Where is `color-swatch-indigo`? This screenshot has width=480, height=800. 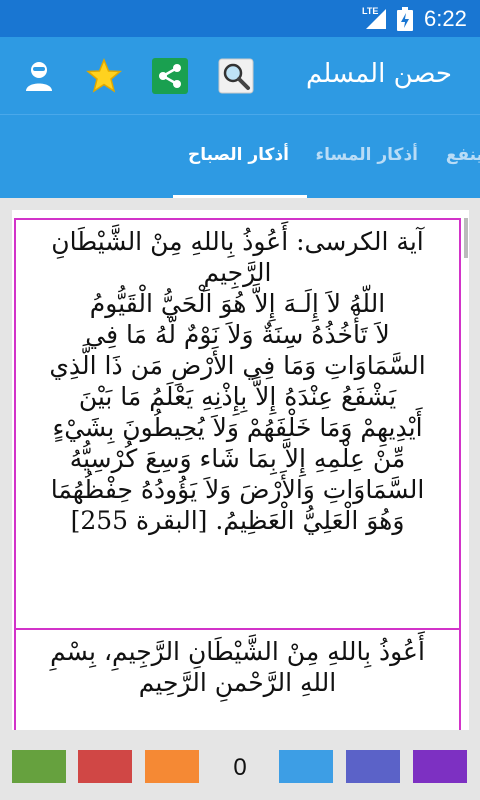
color-swatch-indigo is located at coordinates (373, 766).